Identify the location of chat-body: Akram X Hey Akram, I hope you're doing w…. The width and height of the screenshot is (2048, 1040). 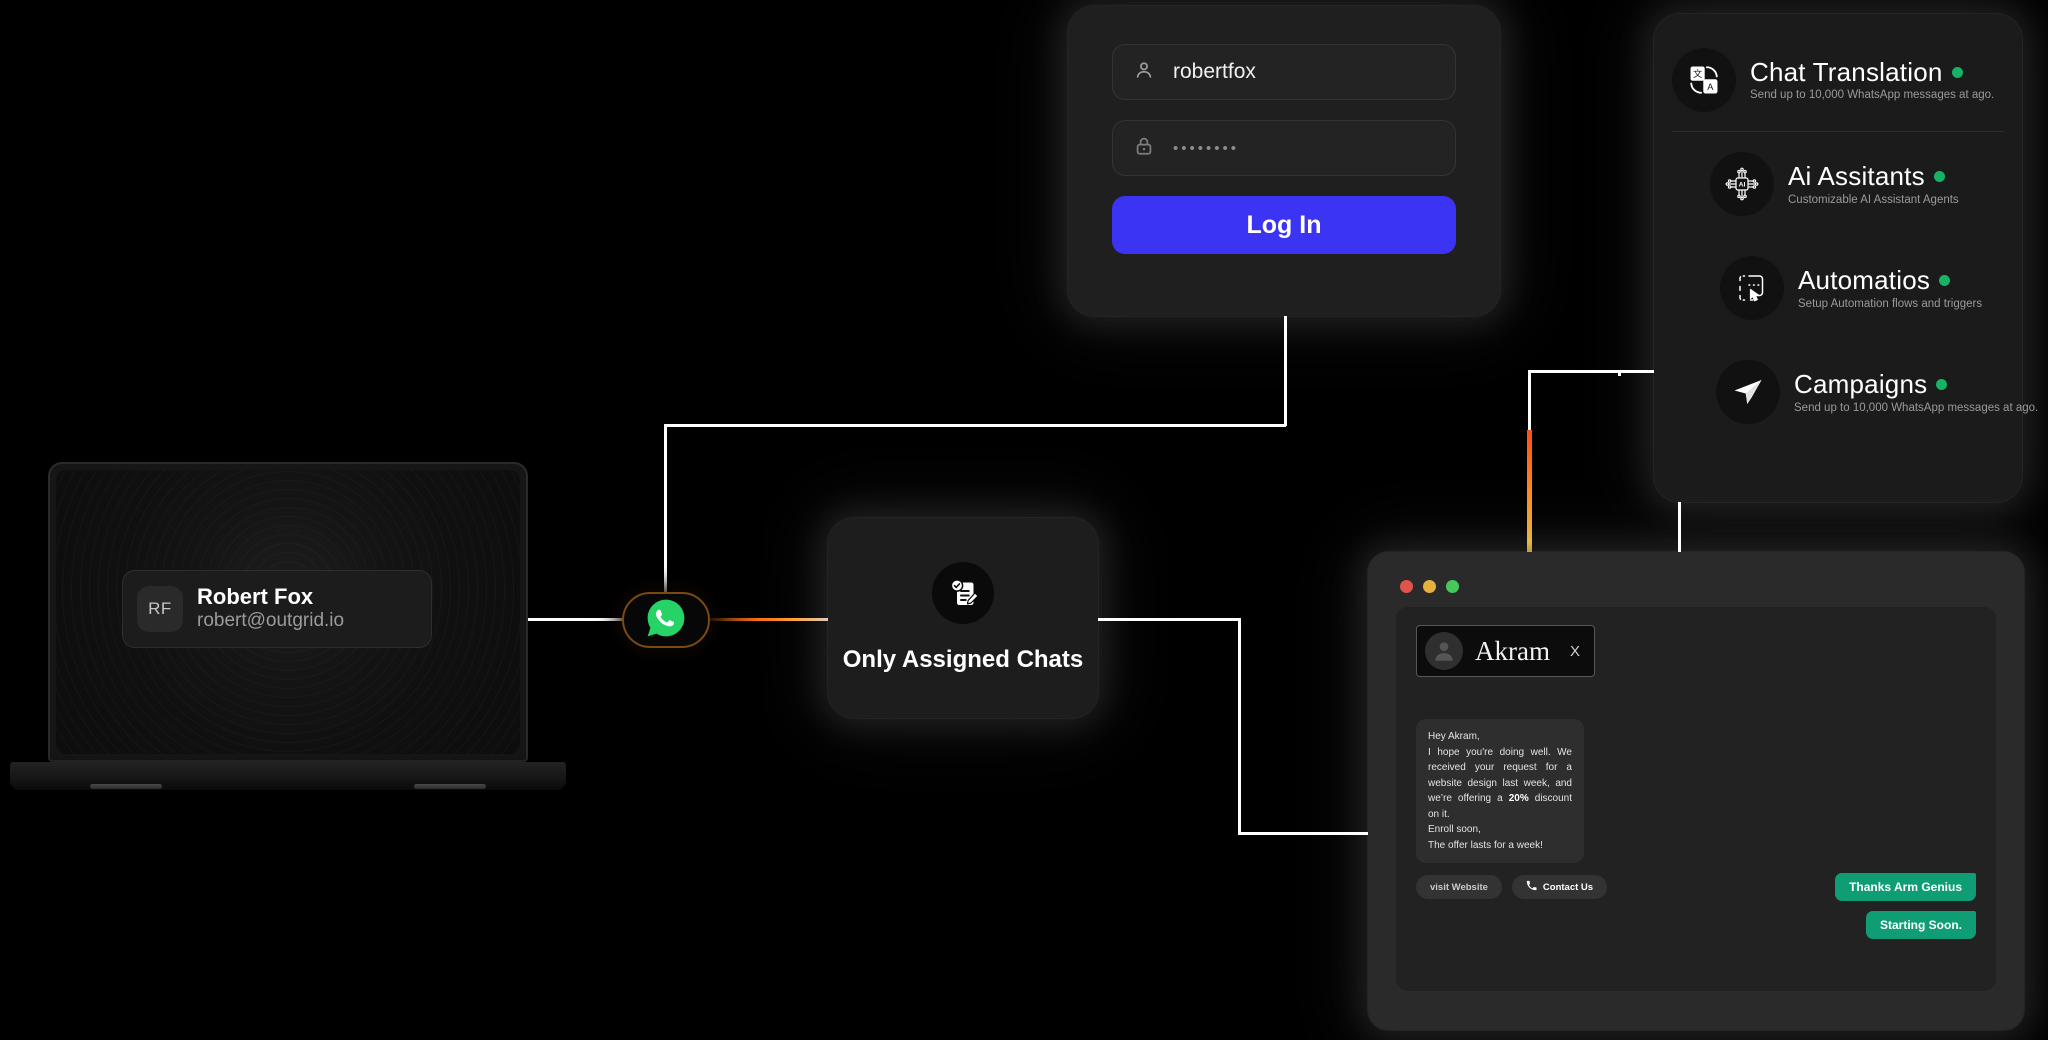
(1696, 799).